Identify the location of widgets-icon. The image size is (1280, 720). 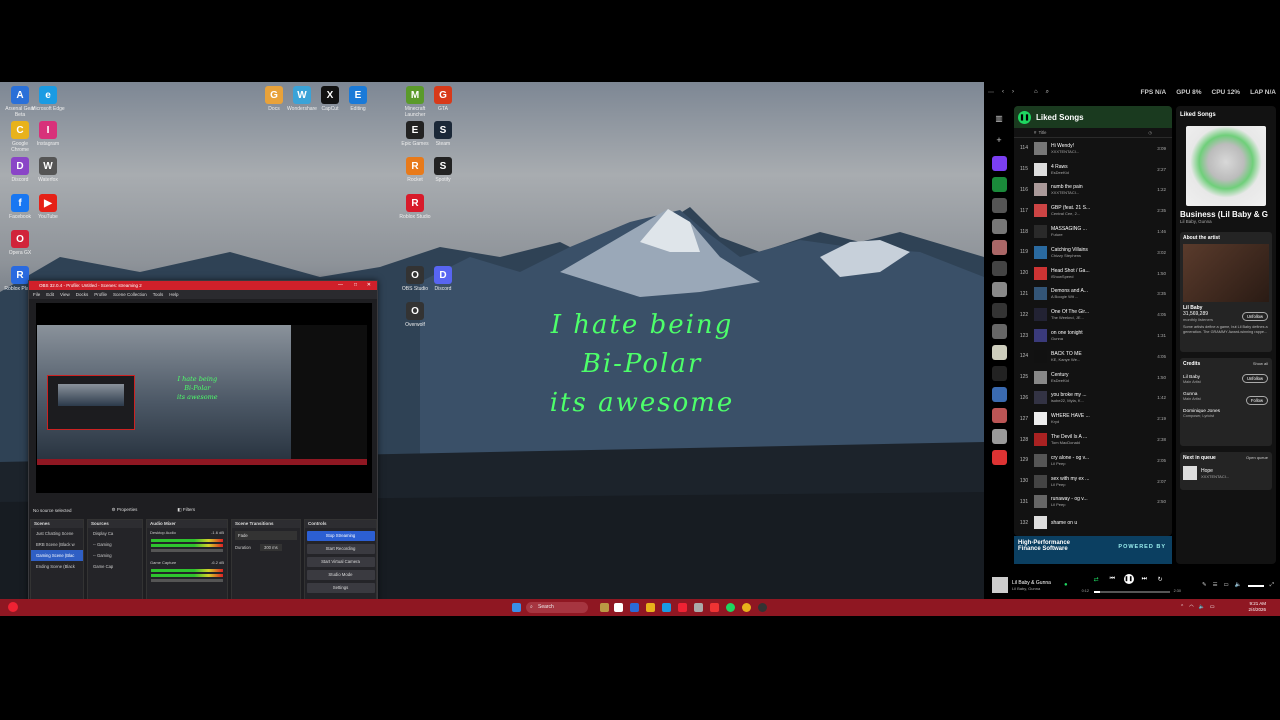
(13, 607).